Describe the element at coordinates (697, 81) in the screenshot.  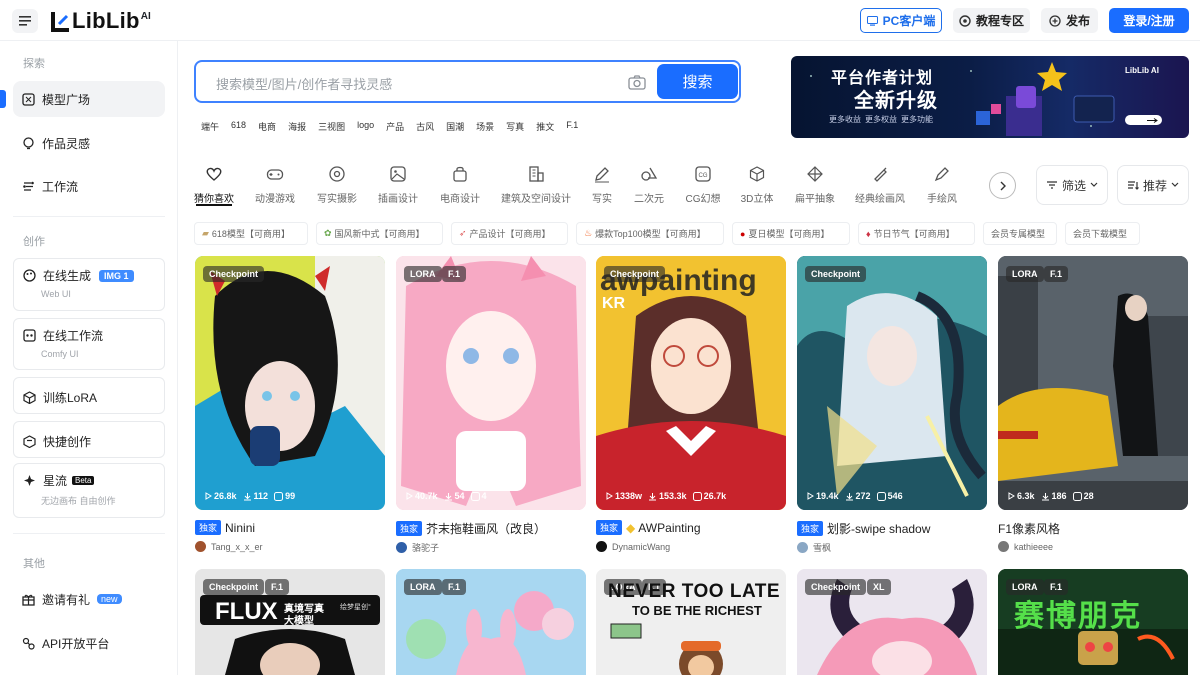
I see `search-button: 搜索` at that location.